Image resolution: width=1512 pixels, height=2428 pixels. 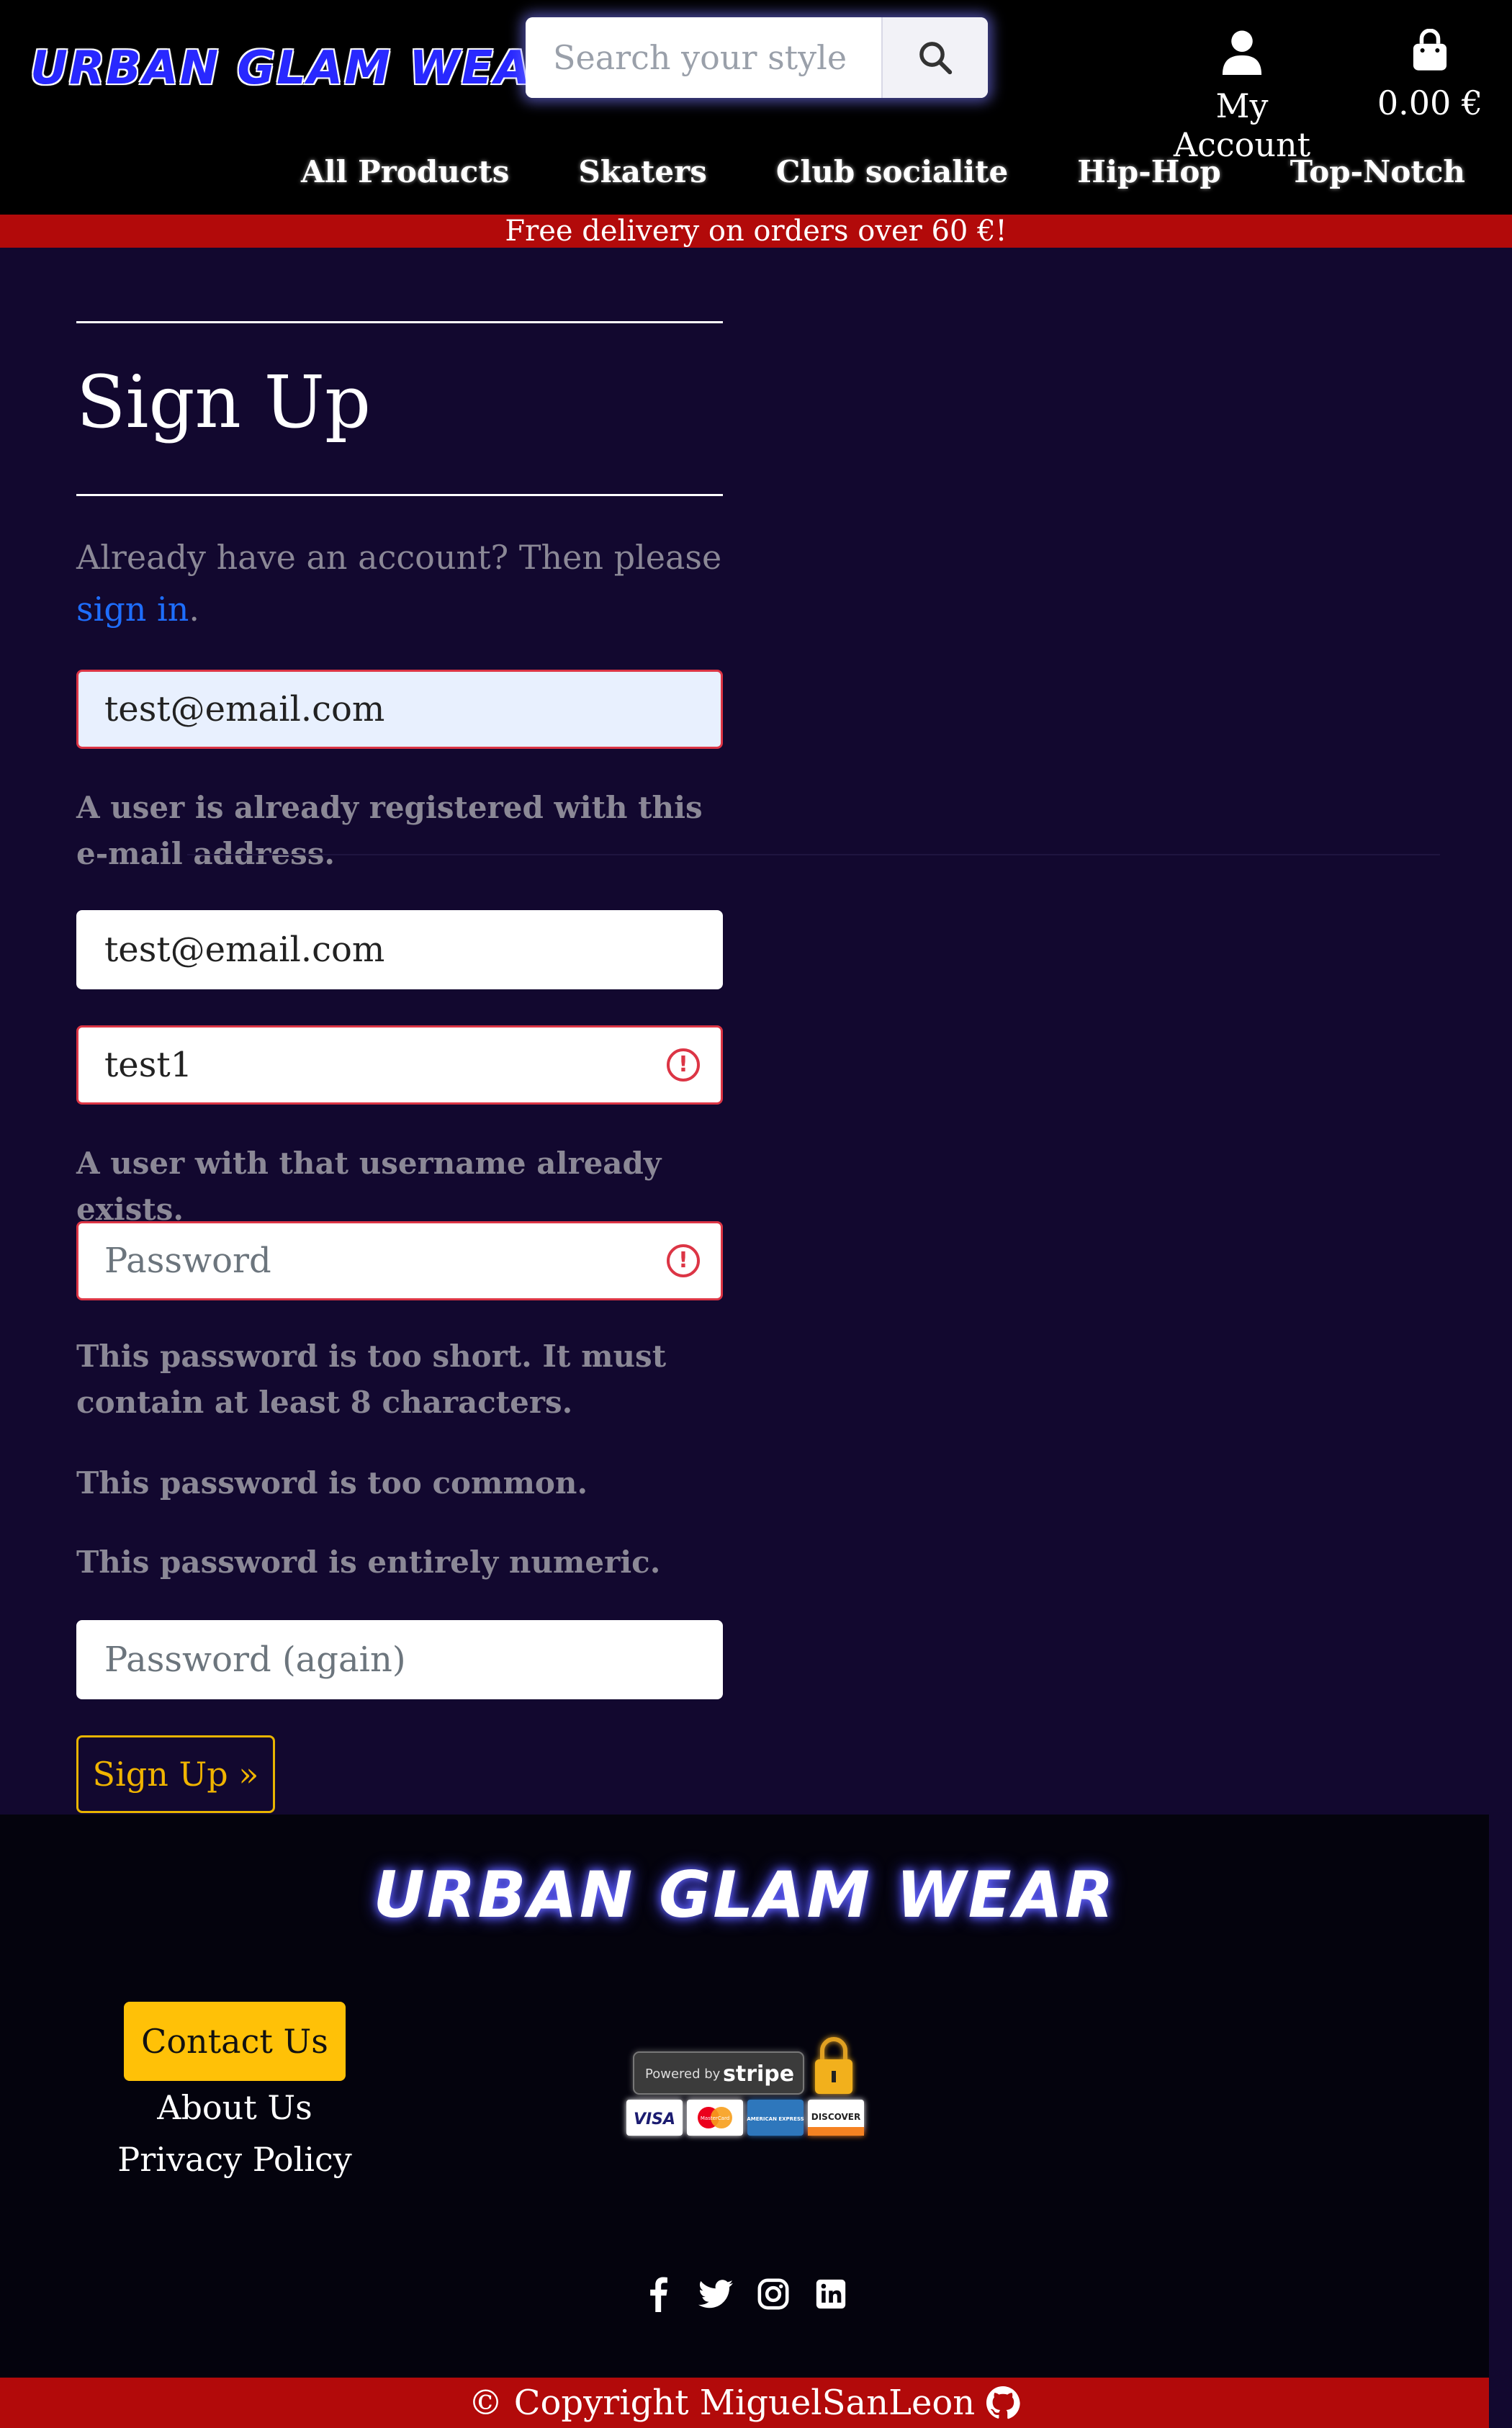 I want to click on search-bar, so click(x=757, y=57).